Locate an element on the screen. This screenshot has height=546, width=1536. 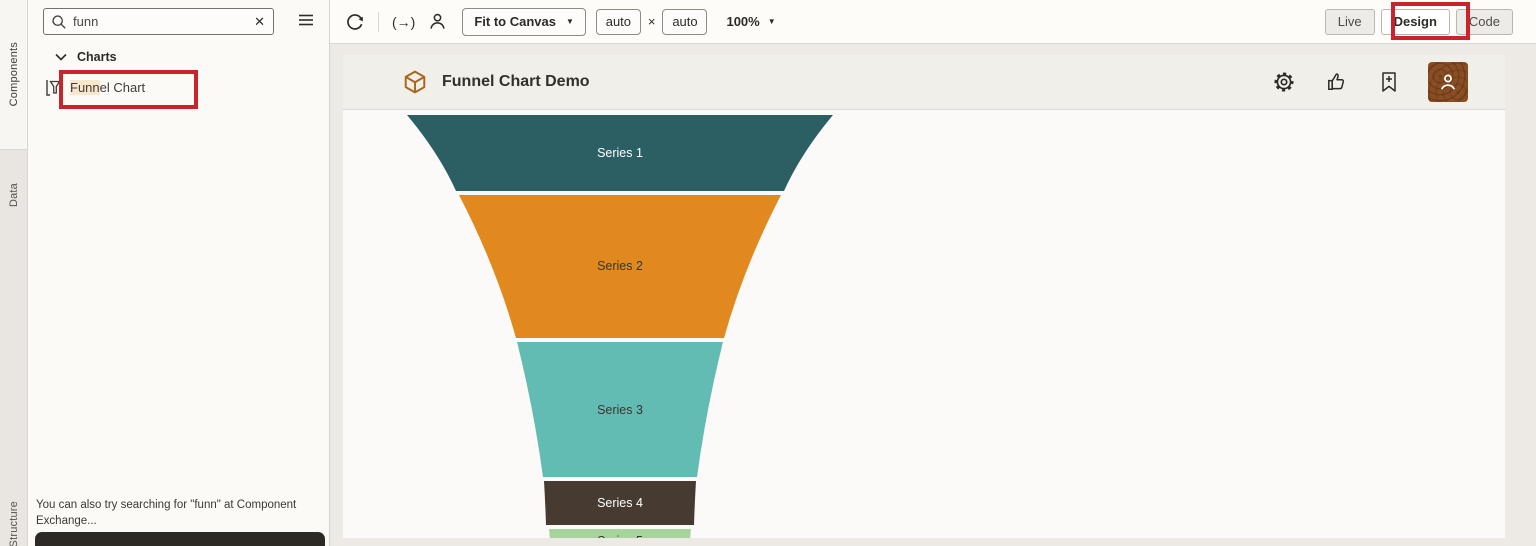
funnel-chart-icon is located at coordinates (53, 88).